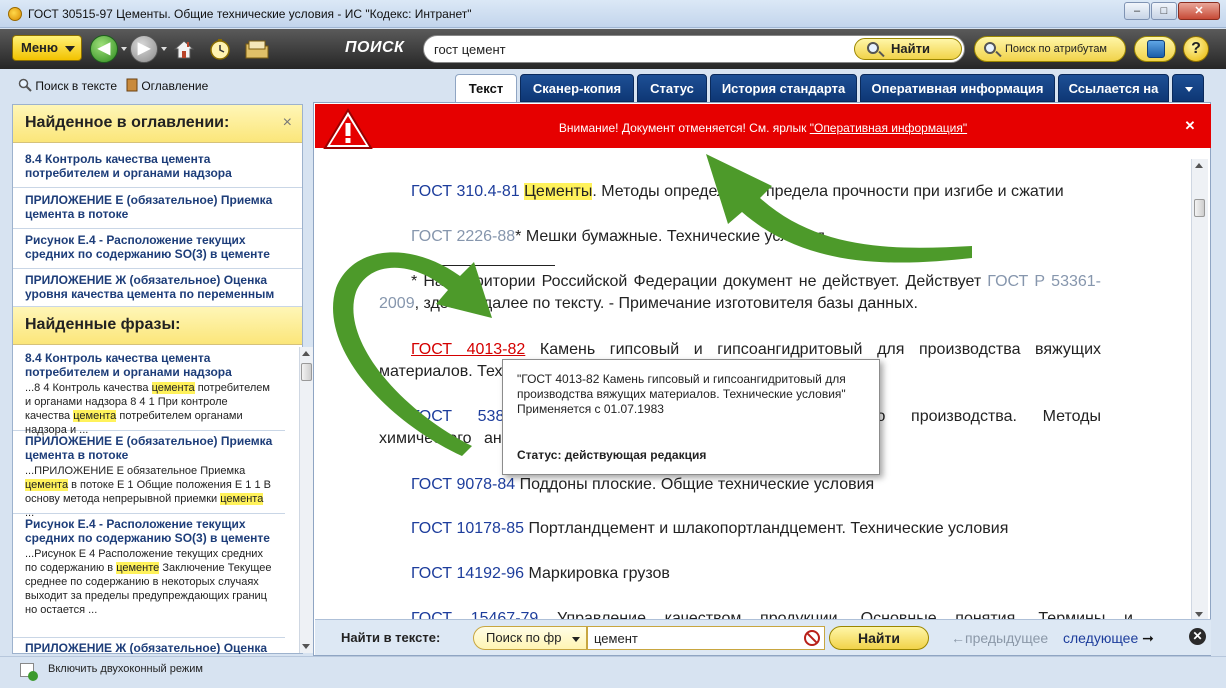 Image resolution: width=1226 pixels, height=688 pixels. Describe the element at coordinates (103, 324) in the screenshot. I see `phrases-section-title: Найденные фразы:` at that location.